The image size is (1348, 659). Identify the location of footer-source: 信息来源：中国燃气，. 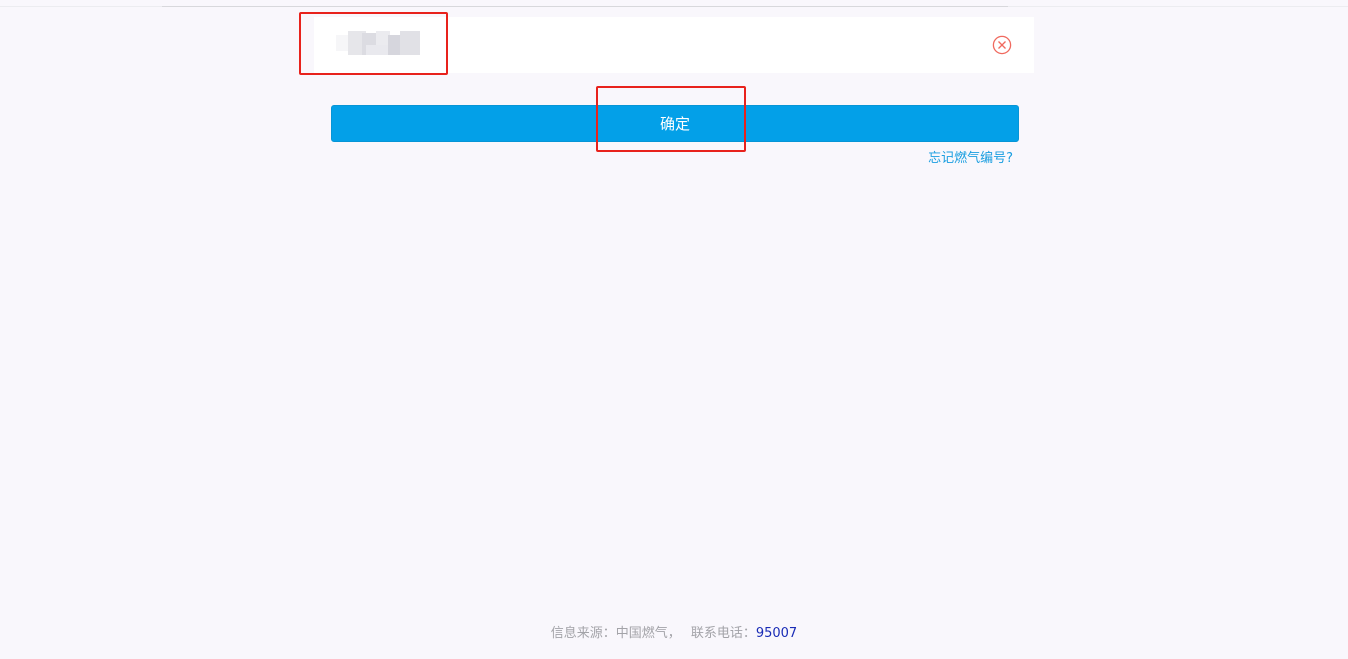
(615, 633).